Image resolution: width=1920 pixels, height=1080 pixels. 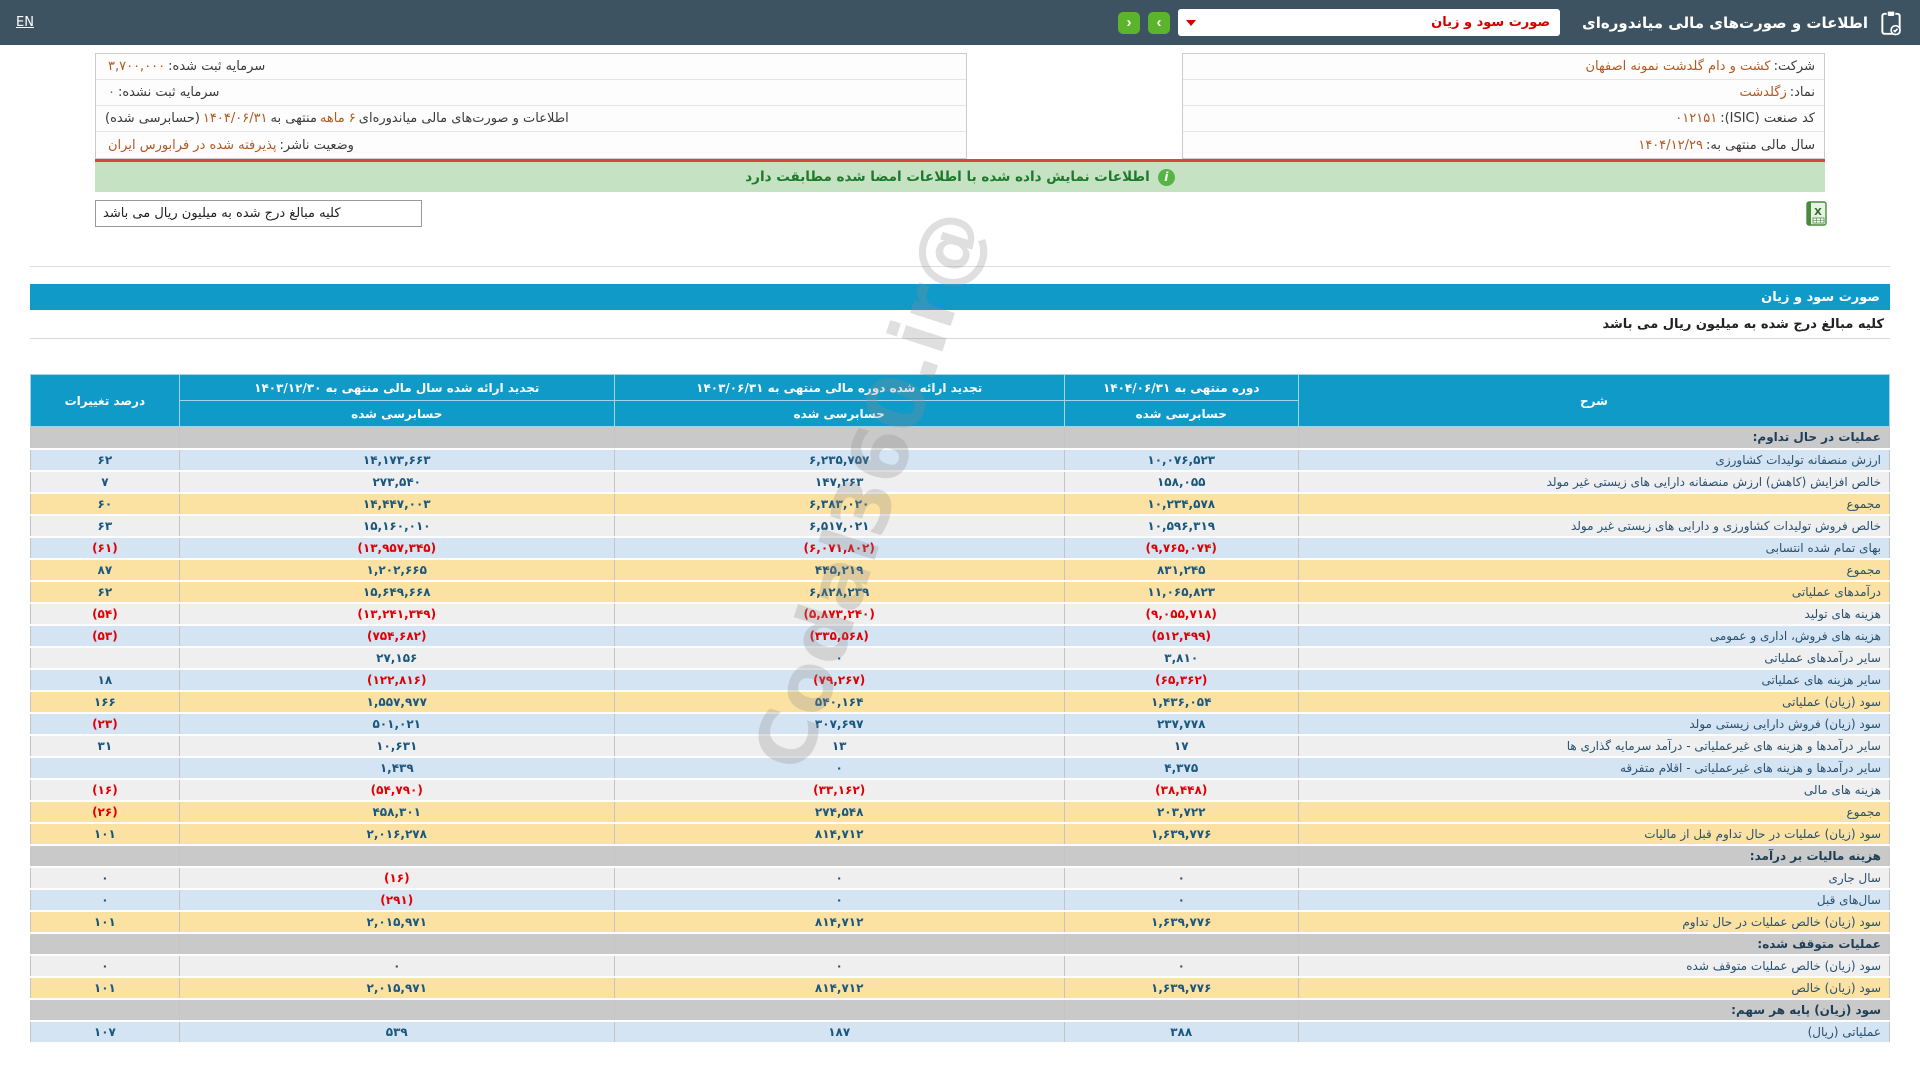 I want to click on table-row: سال جاری ۰ ۰ (۱۶) ۰, so click(x=960, y=878).